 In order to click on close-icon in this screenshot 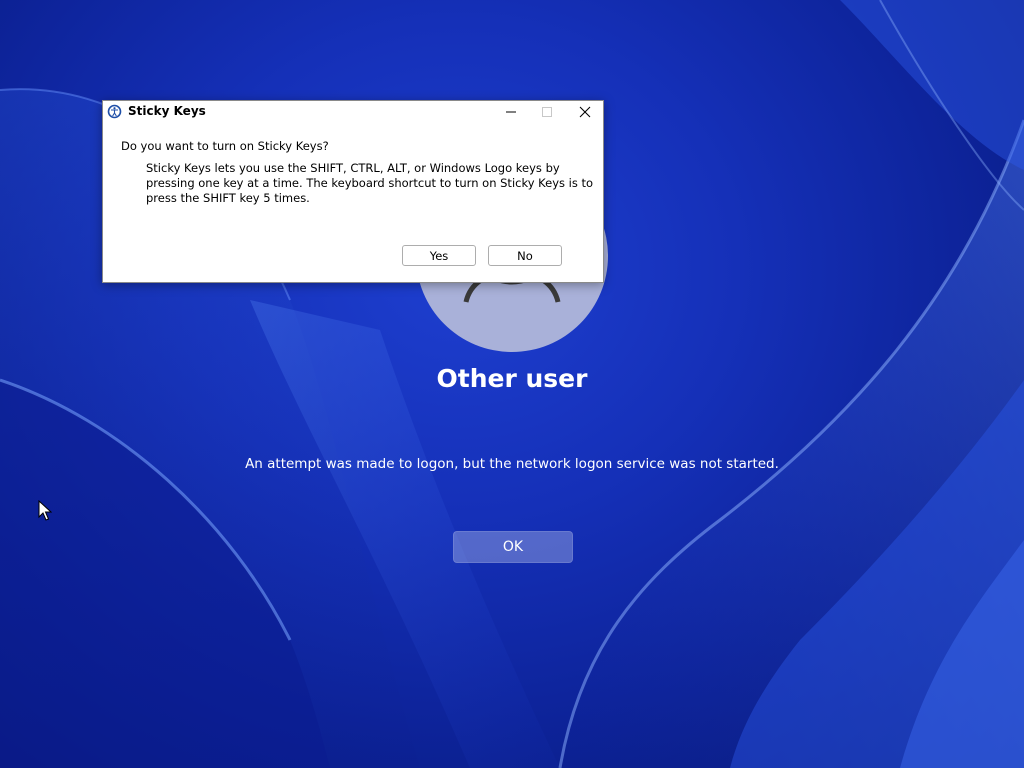, I will do `click(585, 112)`.